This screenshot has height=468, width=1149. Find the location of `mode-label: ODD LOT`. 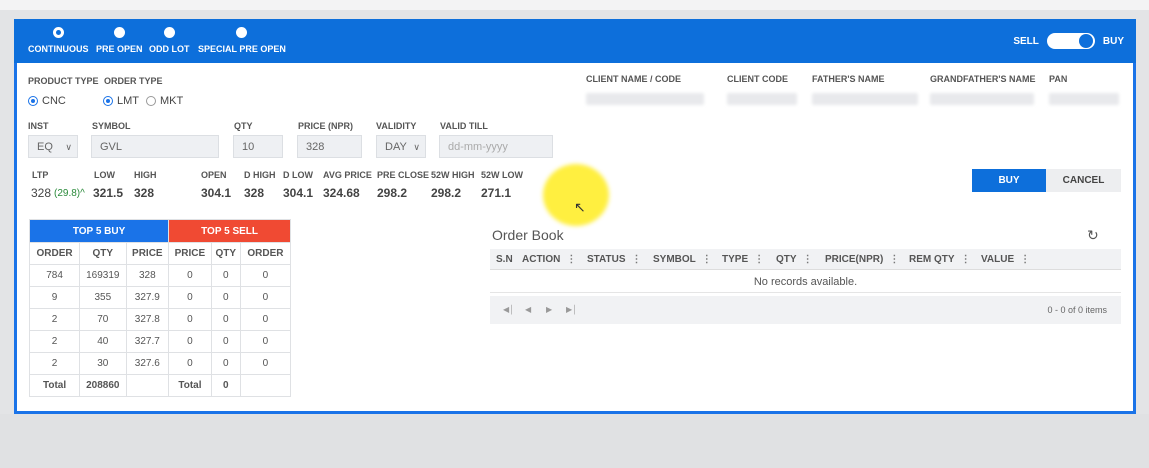

mode-label: ODD LOT is located at coordinates (169, 49).